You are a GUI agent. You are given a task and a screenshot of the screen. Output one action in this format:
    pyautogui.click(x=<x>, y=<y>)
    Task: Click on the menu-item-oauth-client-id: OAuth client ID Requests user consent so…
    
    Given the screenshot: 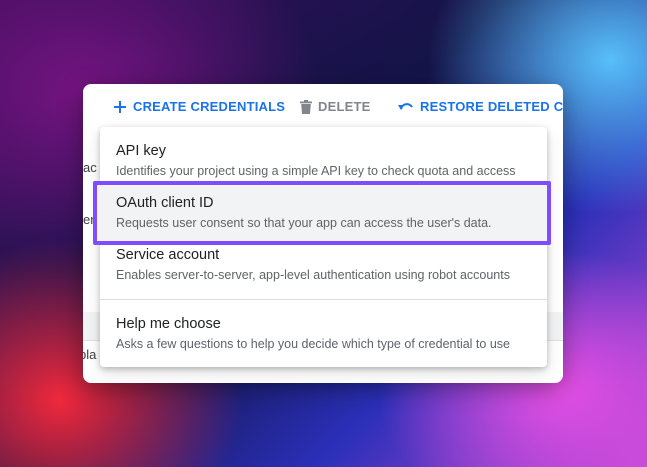 What is the action you would take?
    pyautogui.click(x=323, y=214)
    